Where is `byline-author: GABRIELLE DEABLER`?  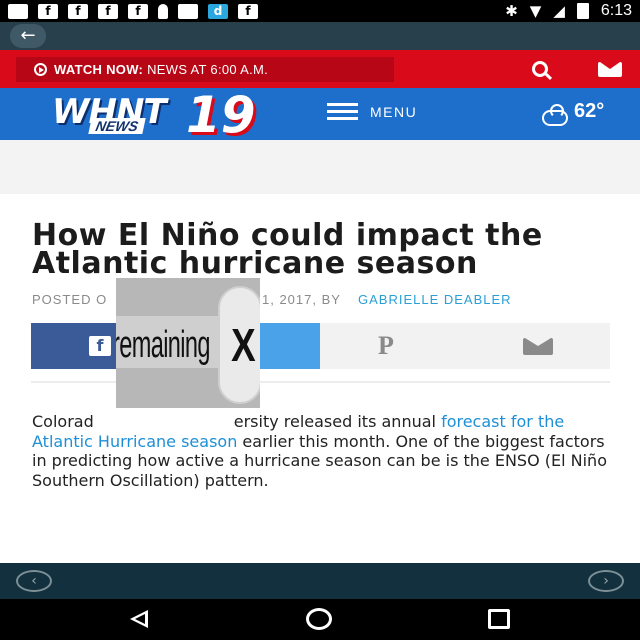 byline-author: GABRIELLE DEABLER is located at coordinates (435, 299).